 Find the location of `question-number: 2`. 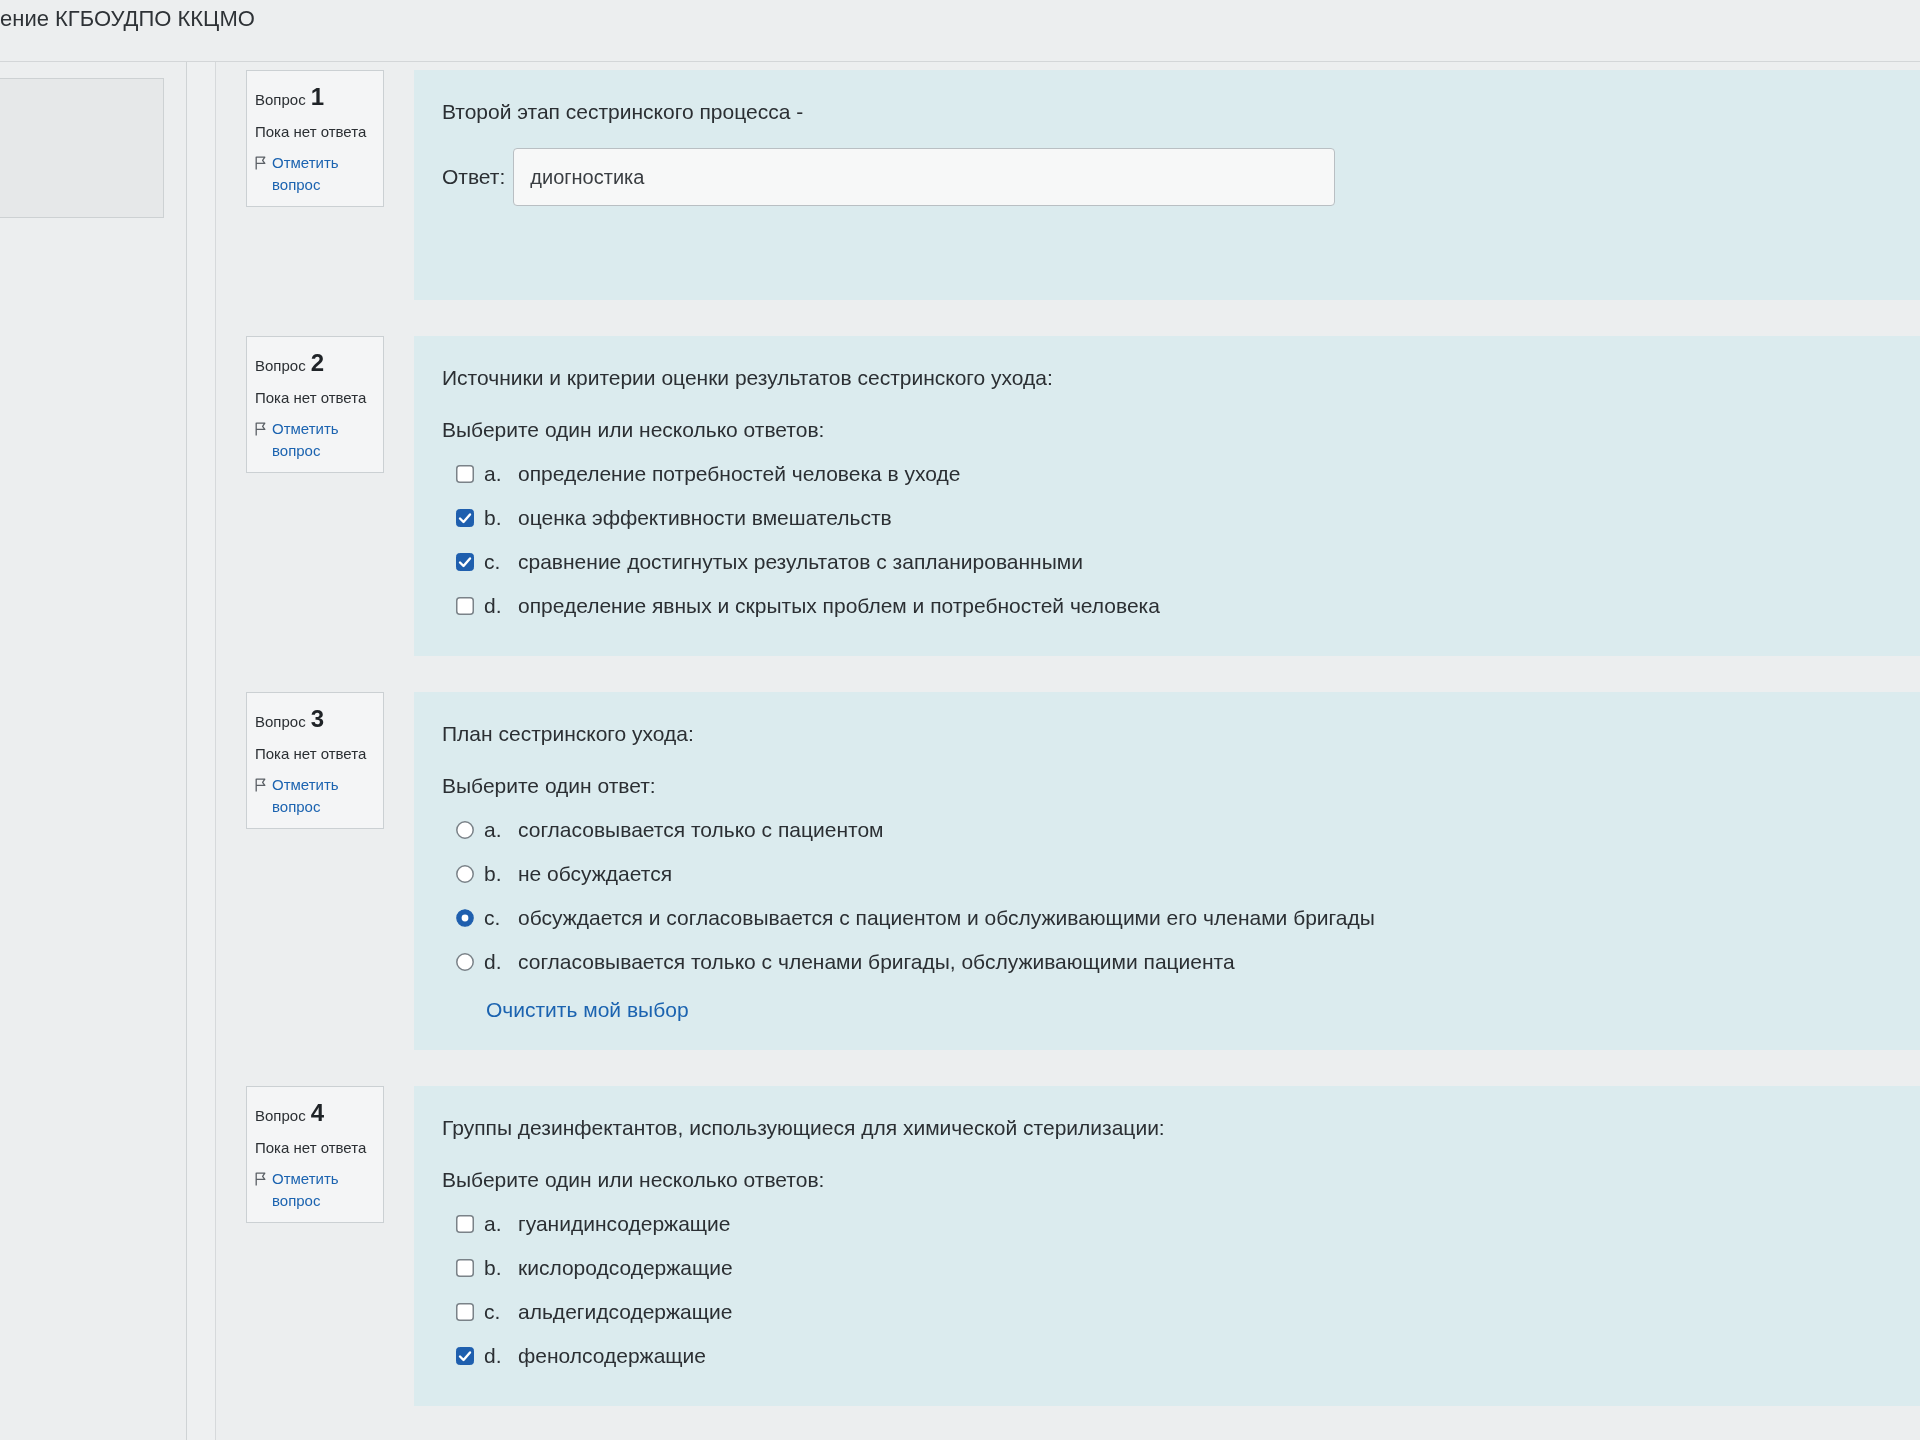

question-number: 2 is located at coordinates (317, 363).